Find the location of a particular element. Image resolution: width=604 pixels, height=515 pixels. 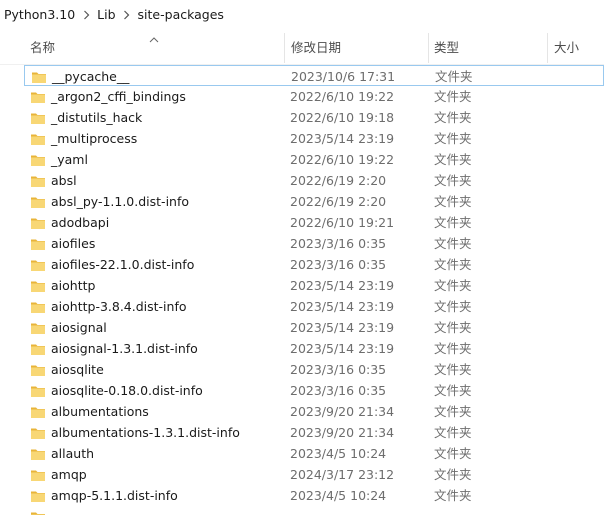

file-row: _argon2_cffi_bindings 2022/6/10 19:22 文件夹 is located at coordinates (314, 96).